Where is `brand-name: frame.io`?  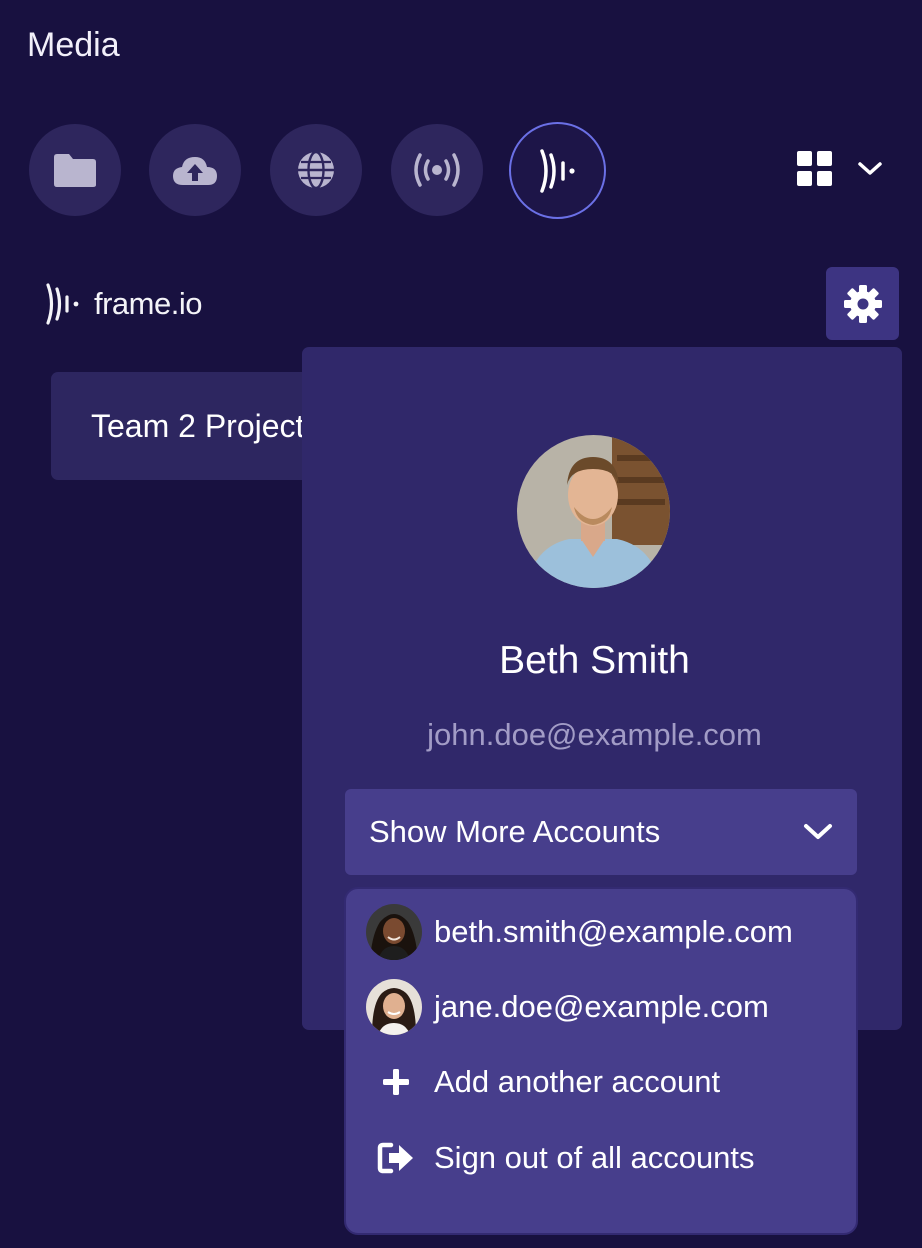 brand-name: frame.io is located at coordinates (148, 303).